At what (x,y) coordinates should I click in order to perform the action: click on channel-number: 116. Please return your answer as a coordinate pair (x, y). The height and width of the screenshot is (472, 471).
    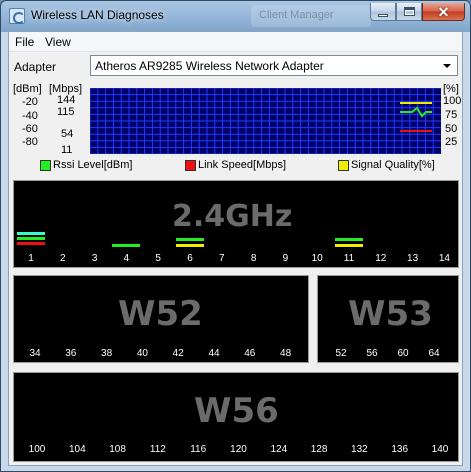
    Looking at the image, I should click on (198, 449).